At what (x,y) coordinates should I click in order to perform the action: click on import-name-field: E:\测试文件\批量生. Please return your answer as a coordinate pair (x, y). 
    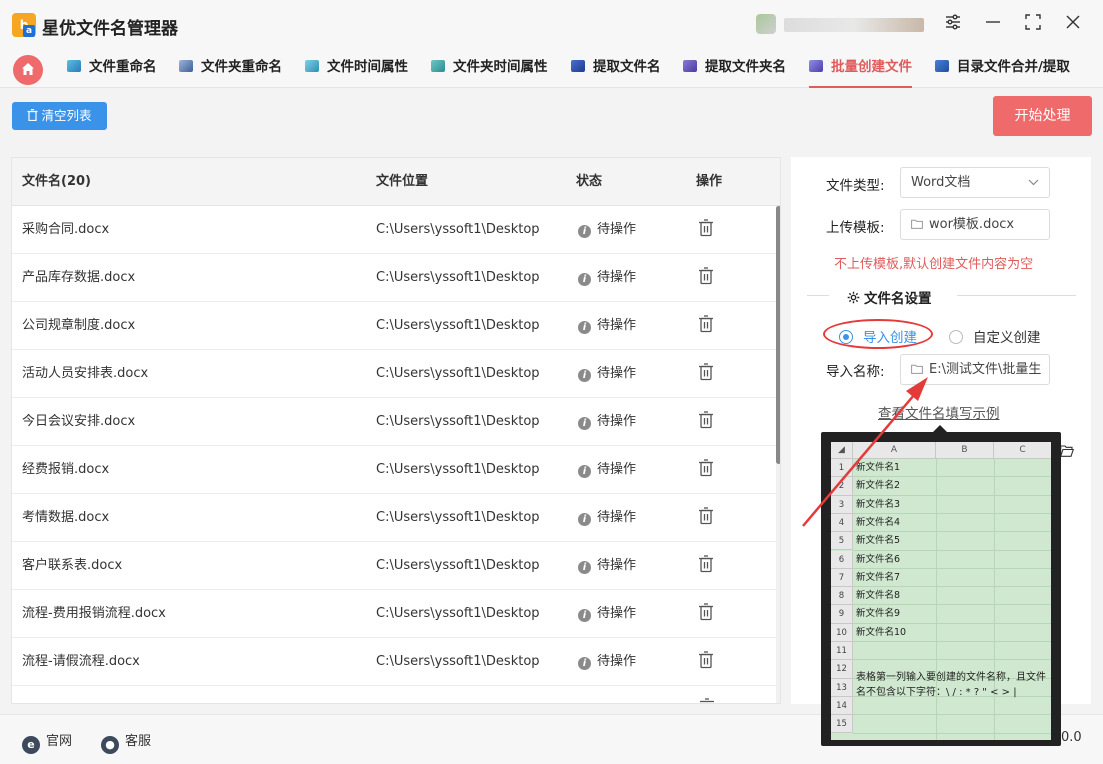
    Looking at the image, I should click on (975, 369).